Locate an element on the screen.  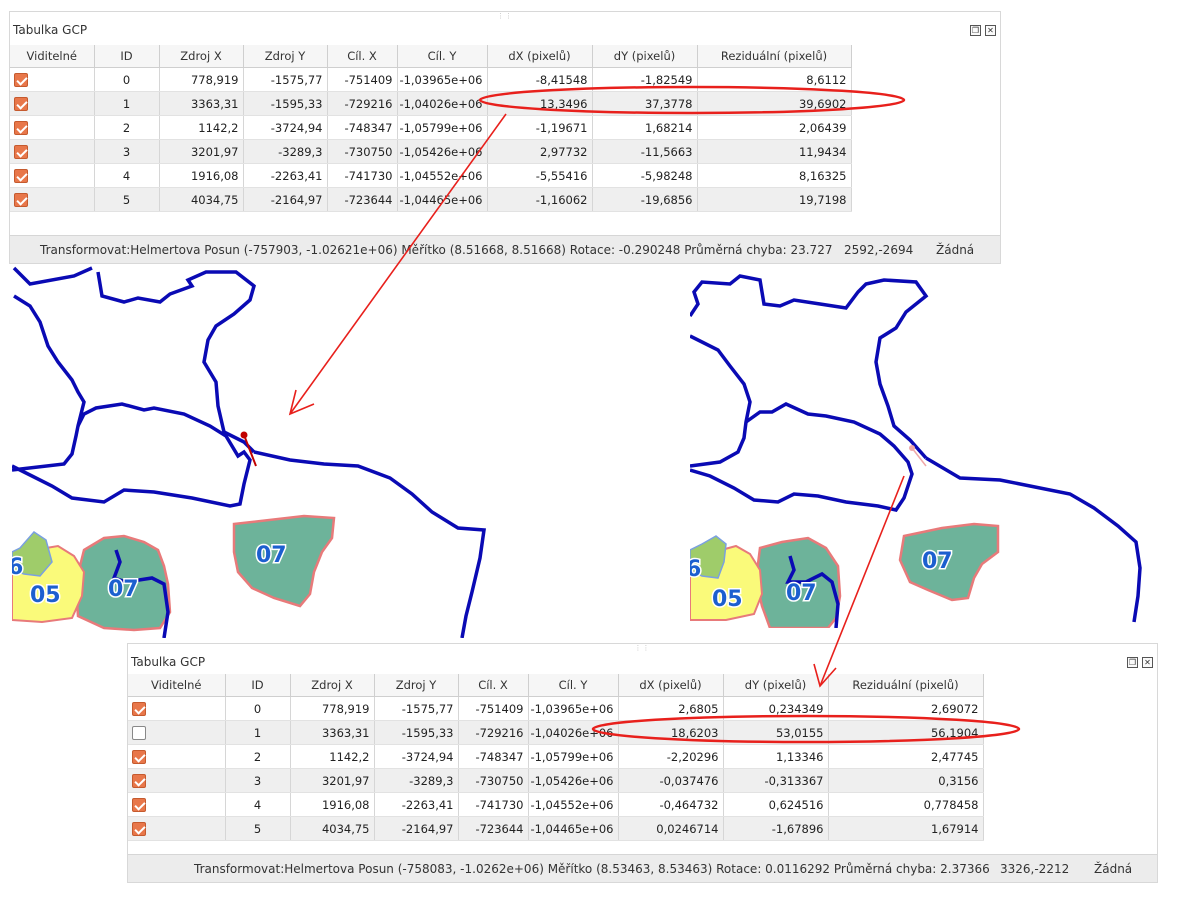
src-x-cell: 4034,75 is located at coordinates (332, 828).